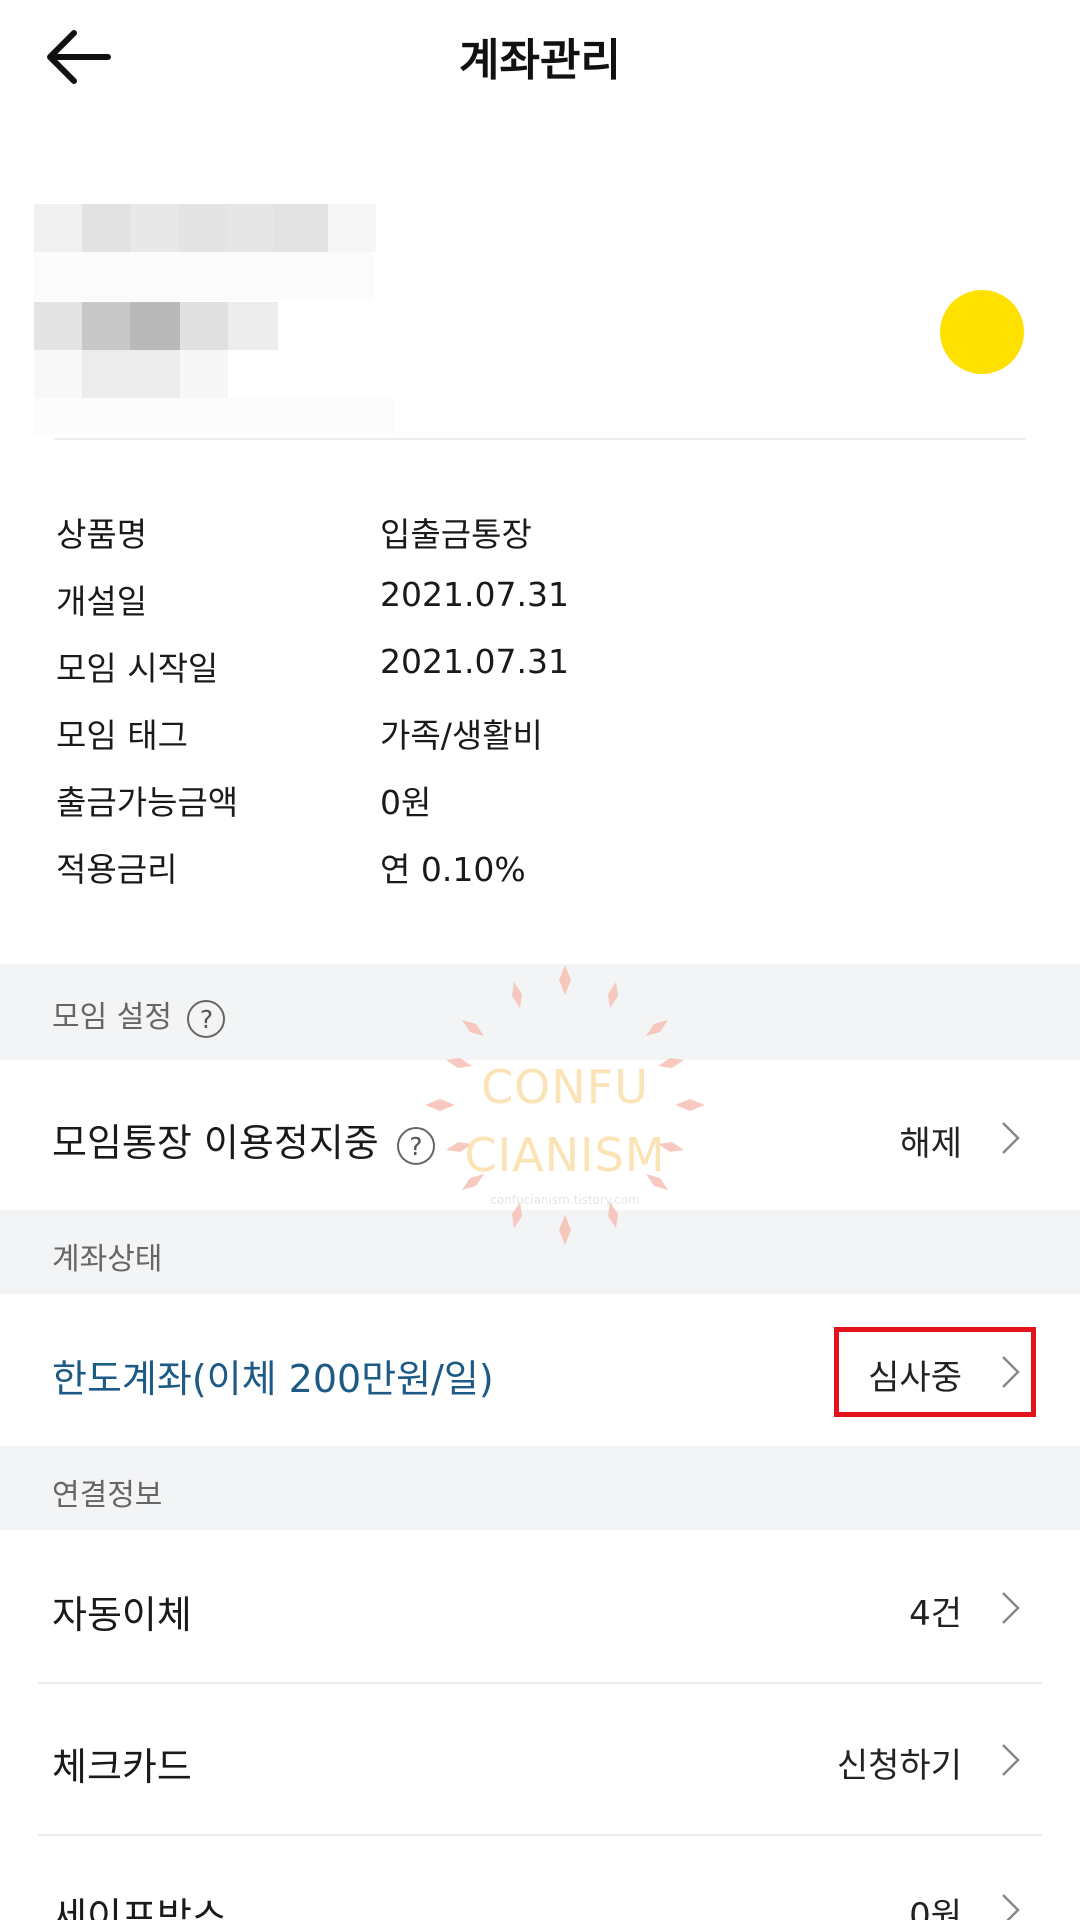 This screenshot has height=1920, width=1080. I want to click on app-header: 계좌관리, so click(540, 55).